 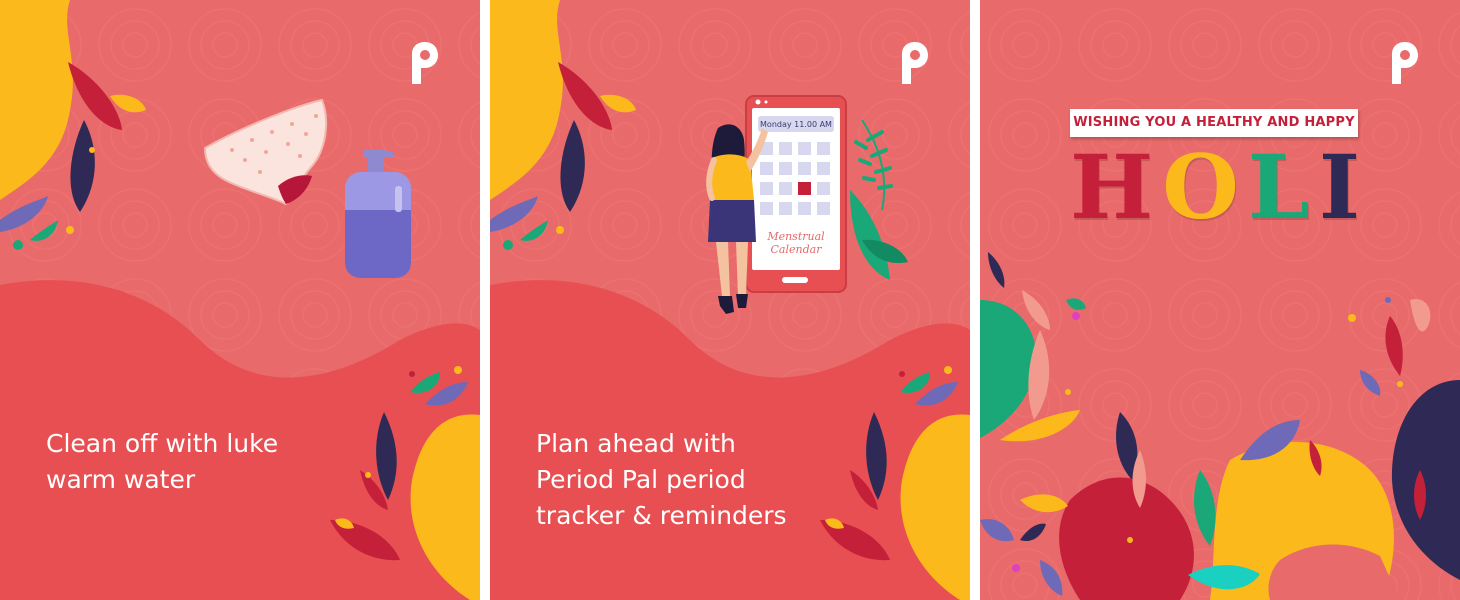 I want to click on calendar-note-line: Menstrual, so click(x=795, y=236).